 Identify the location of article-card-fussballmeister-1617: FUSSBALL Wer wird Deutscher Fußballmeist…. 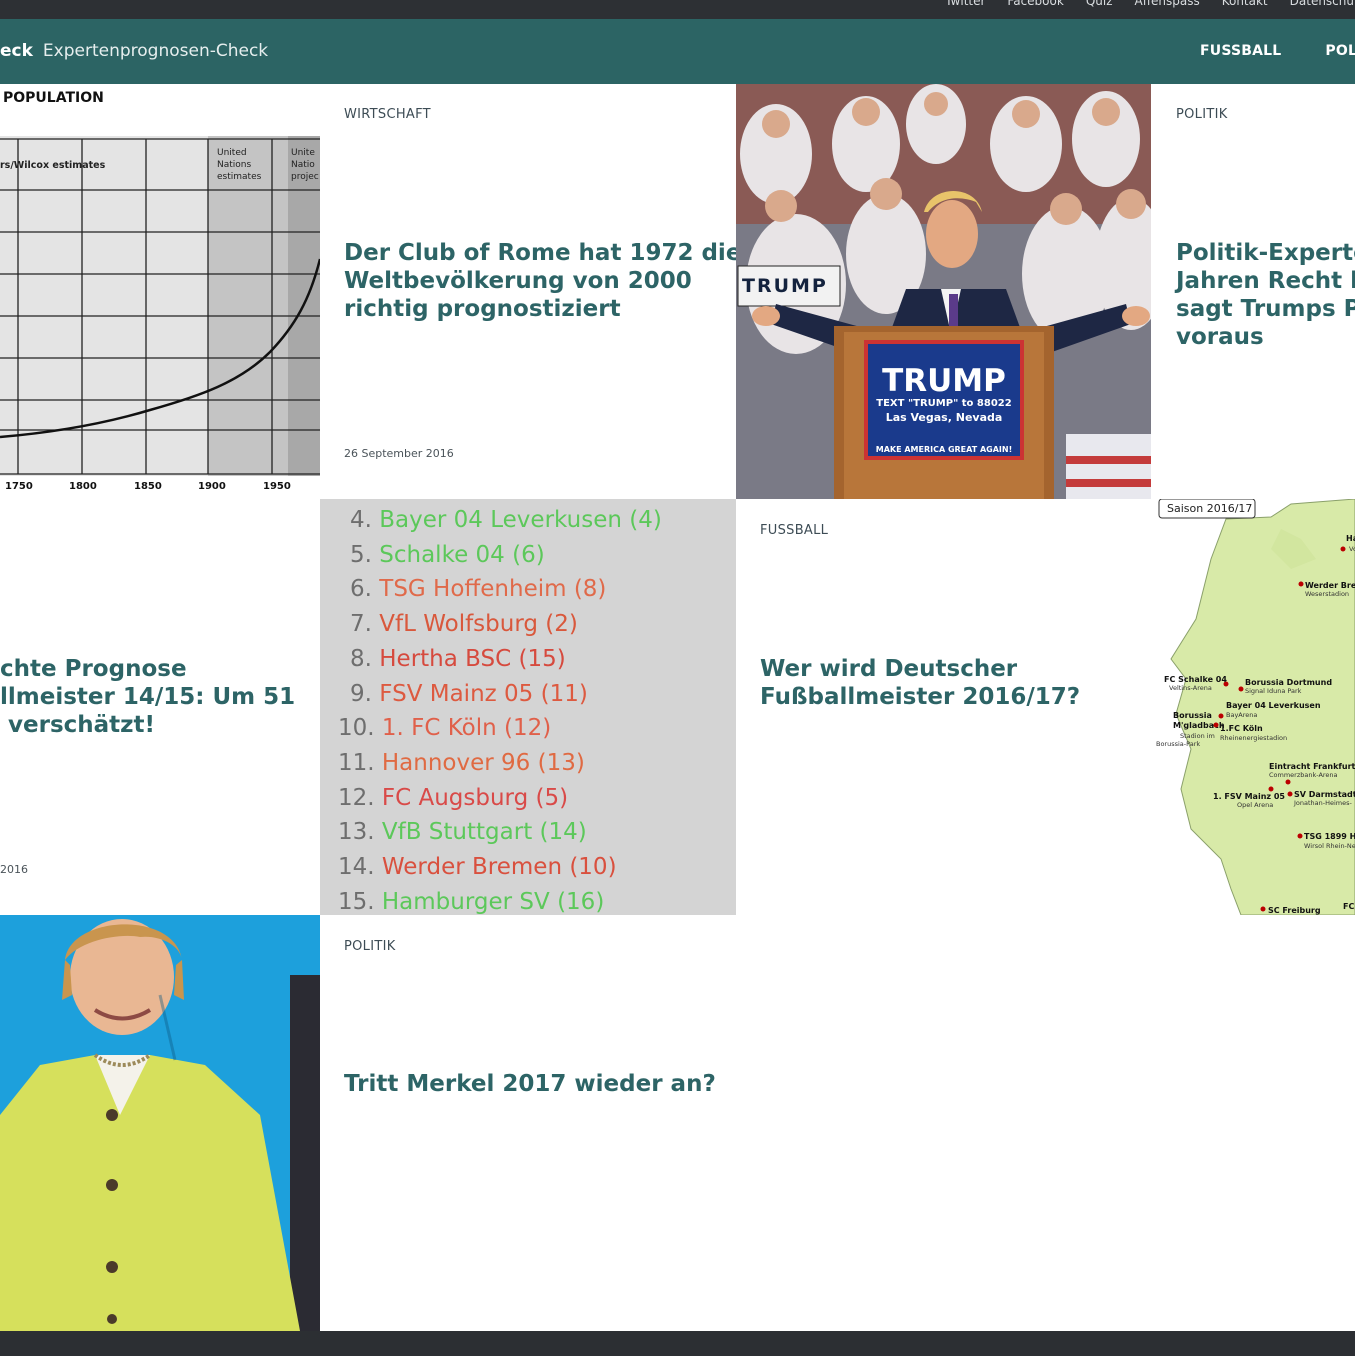
(943, 707).